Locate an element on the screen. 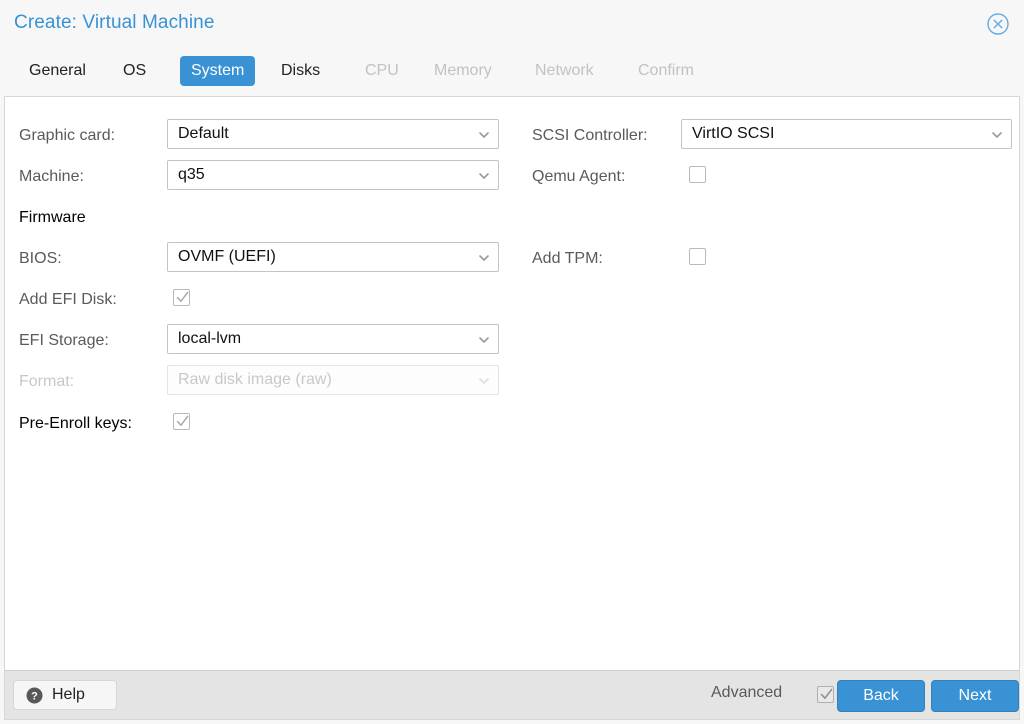 The height and width of the screenshot is (724, 1024). combo-graphic-card: Default is located at coordinates (333, 134).